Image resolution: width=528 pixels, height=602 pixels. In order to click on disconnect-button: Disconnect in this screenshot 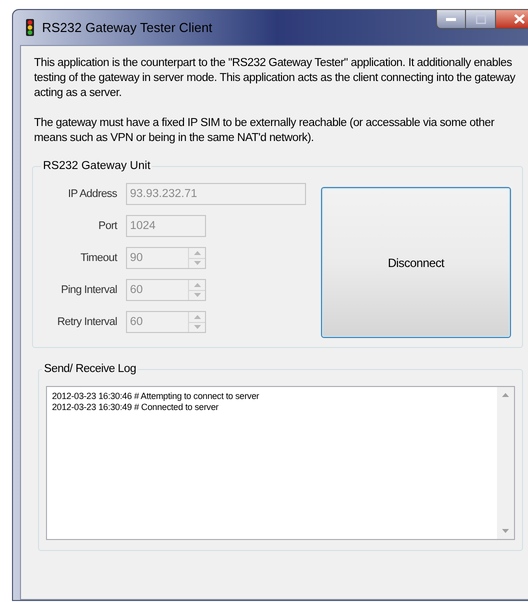, I will do `click(416, 262)`.